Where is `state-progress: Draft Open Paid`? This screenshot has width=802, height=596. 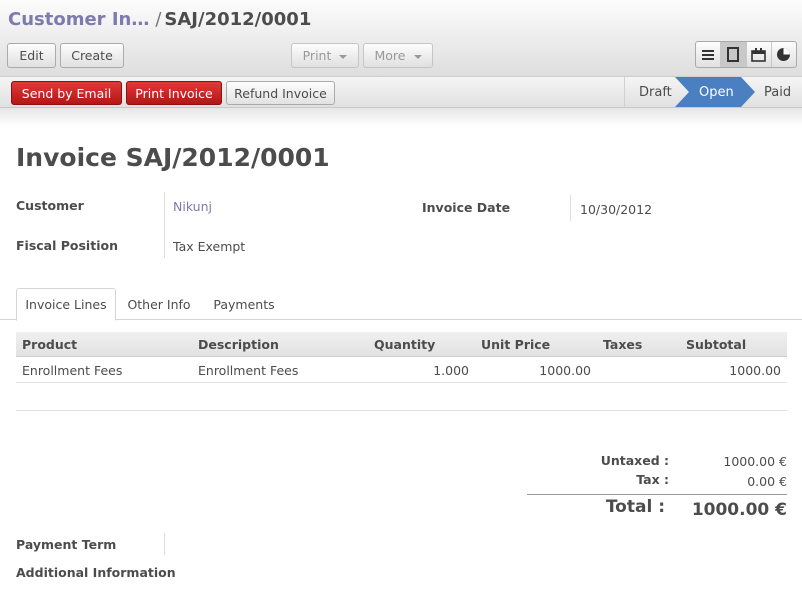 state-progress: Draft Open Paid is located at coordinates (713, 92).